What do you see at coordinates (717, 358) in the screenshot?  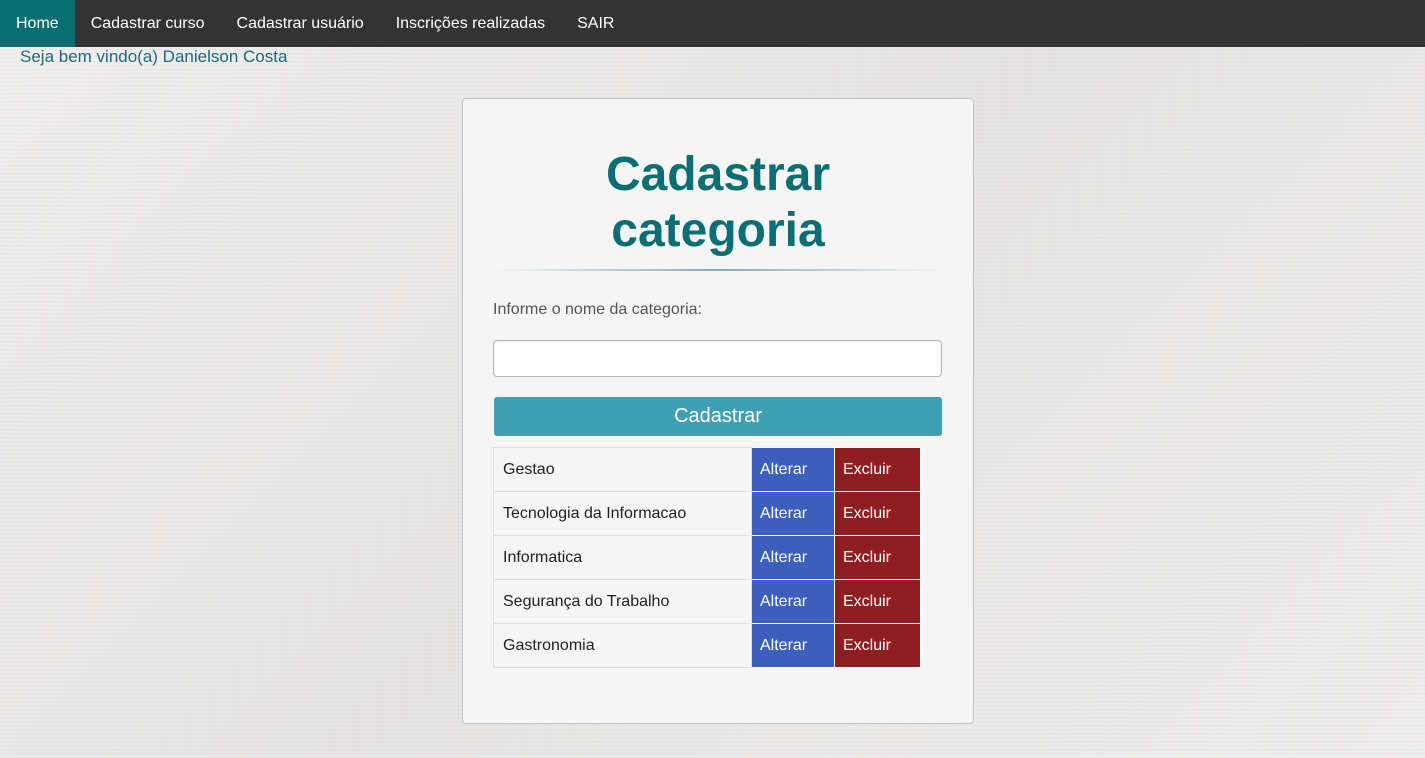 I see `category-name-input` at bounding box center [717, 358].